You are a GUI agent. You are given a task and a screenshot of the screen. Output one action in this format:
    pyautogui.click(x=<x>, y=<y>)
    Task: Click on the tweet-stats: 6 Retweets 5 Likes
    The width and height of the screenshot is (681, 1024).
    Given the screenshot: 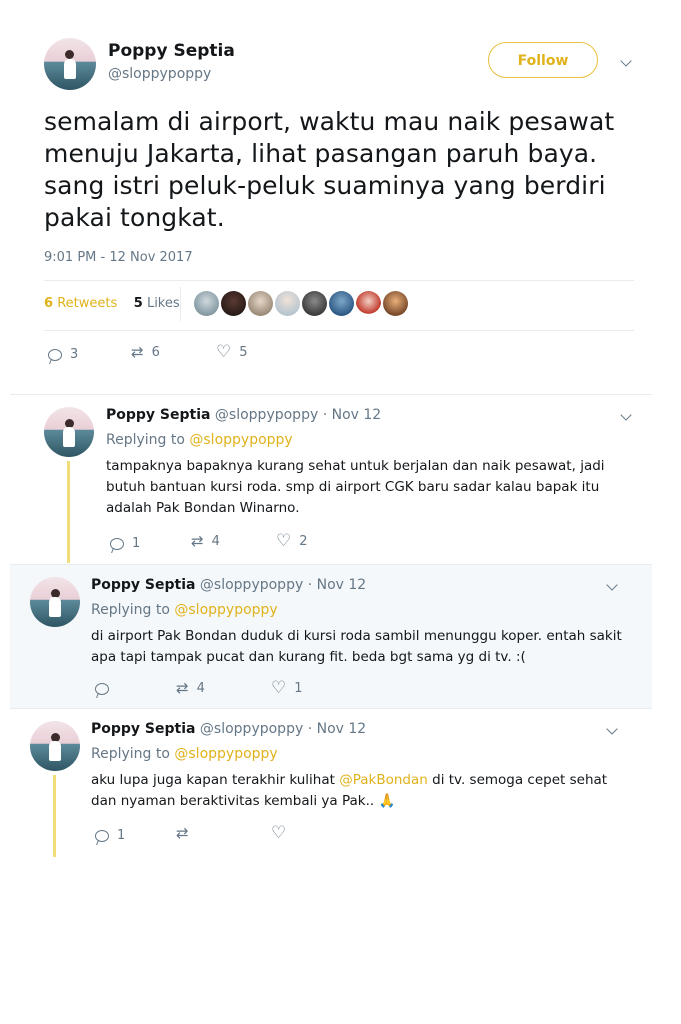 What is the action you would take?
    pyautogui.click(x=112, y=303)
    